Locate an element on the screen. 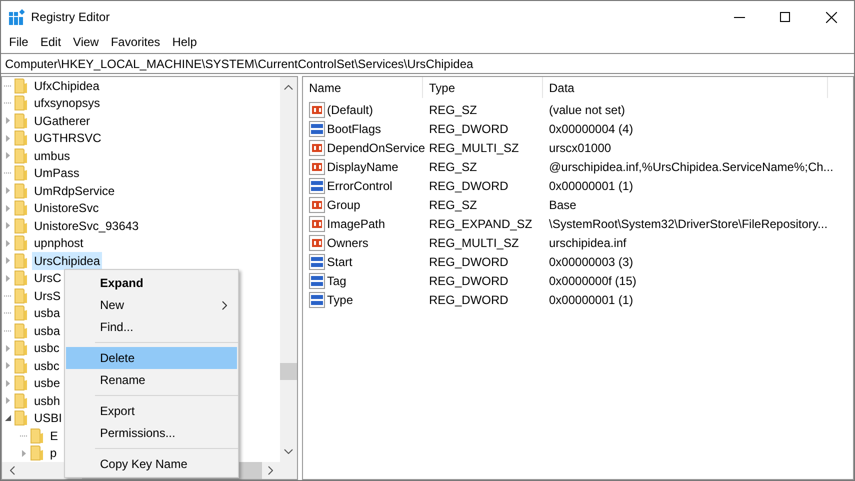 This screenshot has width=855, height=481. window-title: Registry Editor is located at coordinates (70, 17).